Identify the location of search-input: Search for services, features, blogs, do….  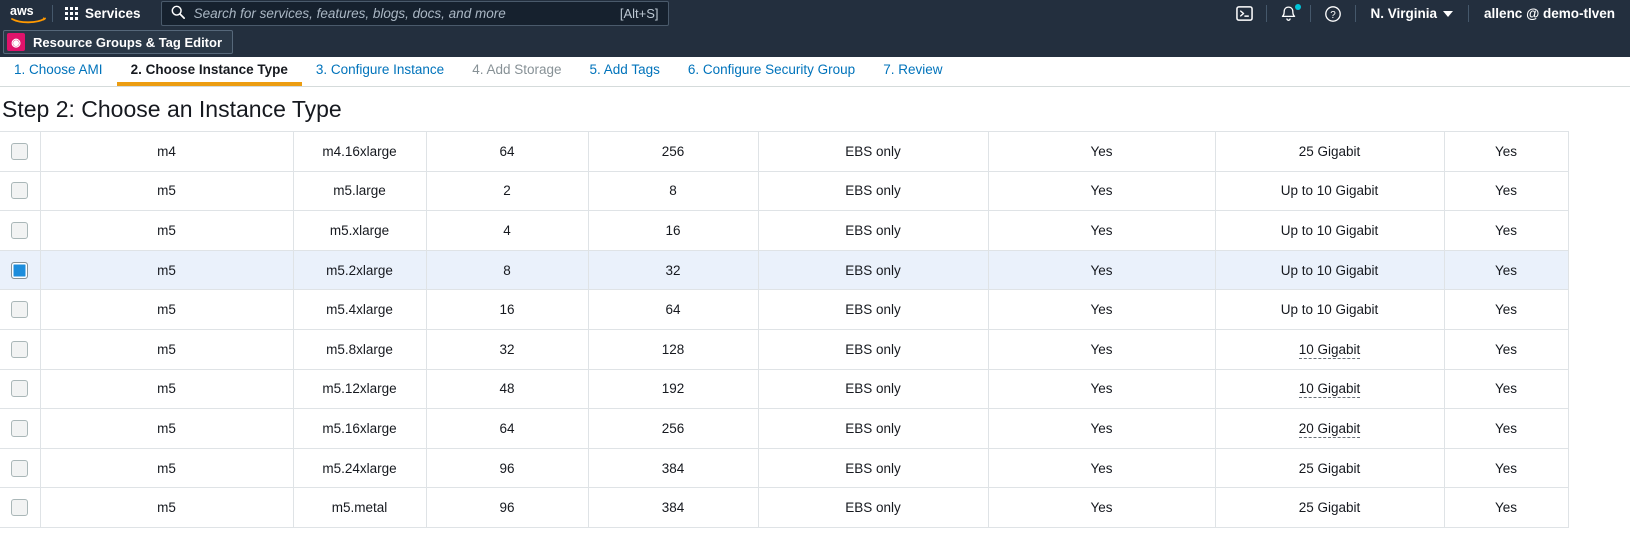
(402, 13).